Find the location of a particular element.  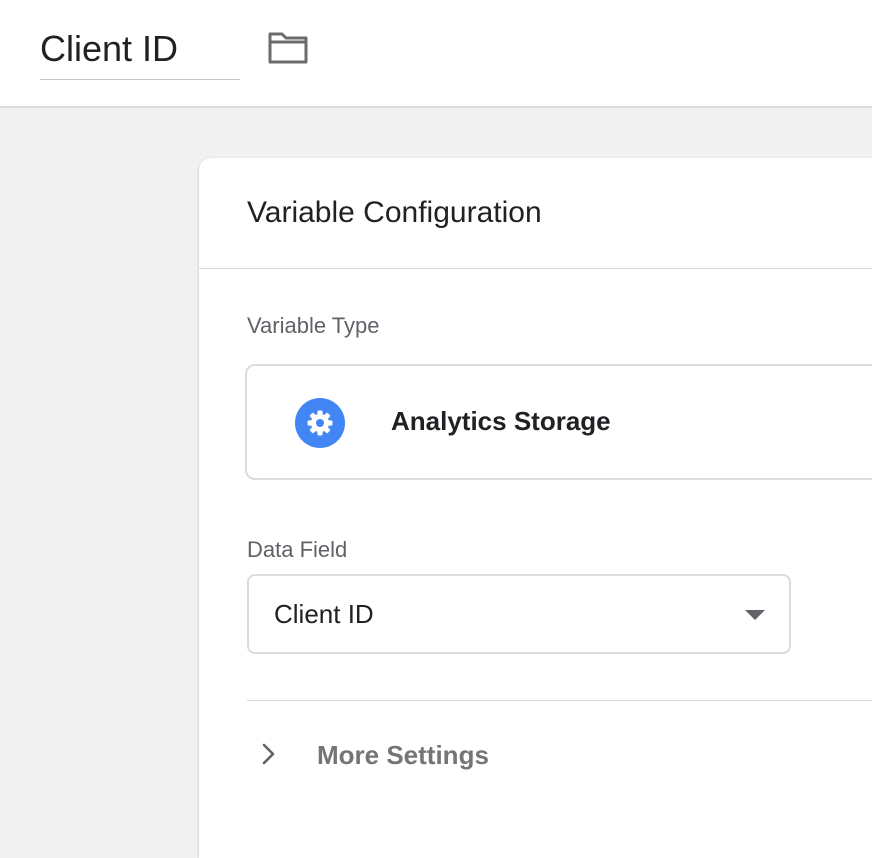

chevron-right-icon is located at coordinates (269, 754).